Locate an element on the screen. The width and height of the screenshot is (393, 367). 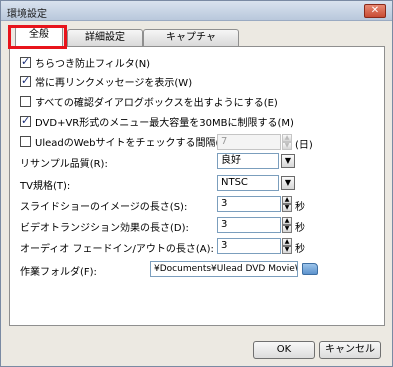
relink-message-checkbox is located at coordinates (25, 80).